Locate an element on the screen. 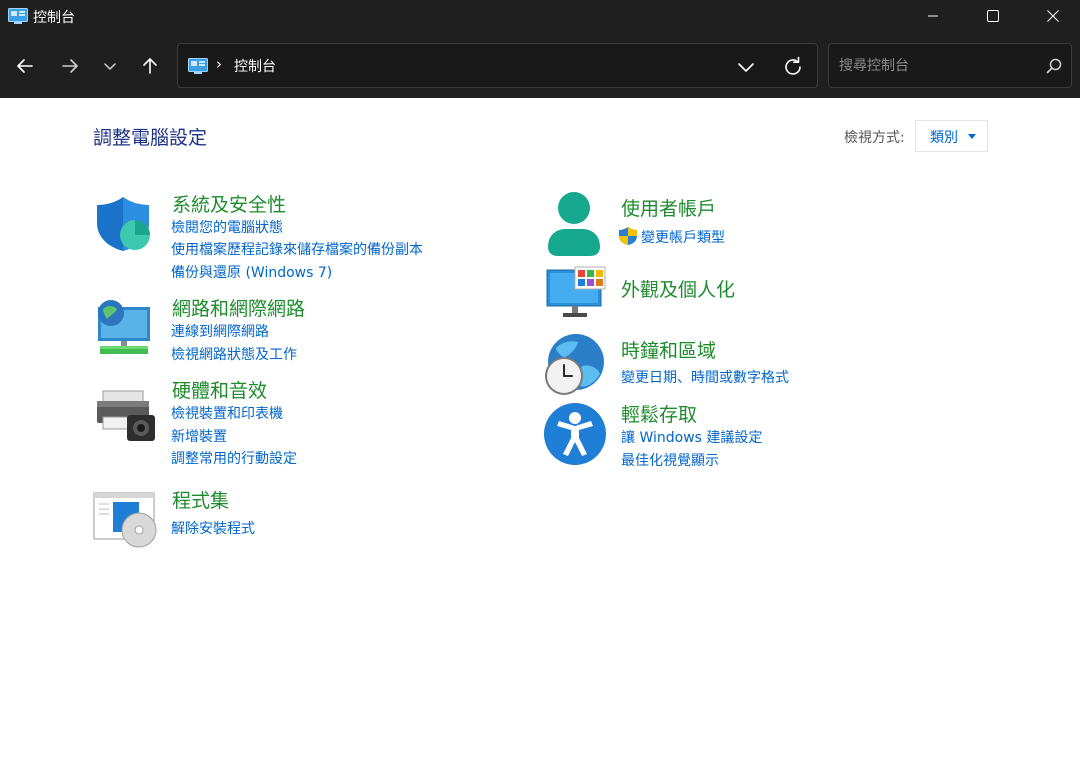 The width and height of the screenshot is (1080, 762). category-system-security: 系統及安全性 is located at coordinates (229, 203).